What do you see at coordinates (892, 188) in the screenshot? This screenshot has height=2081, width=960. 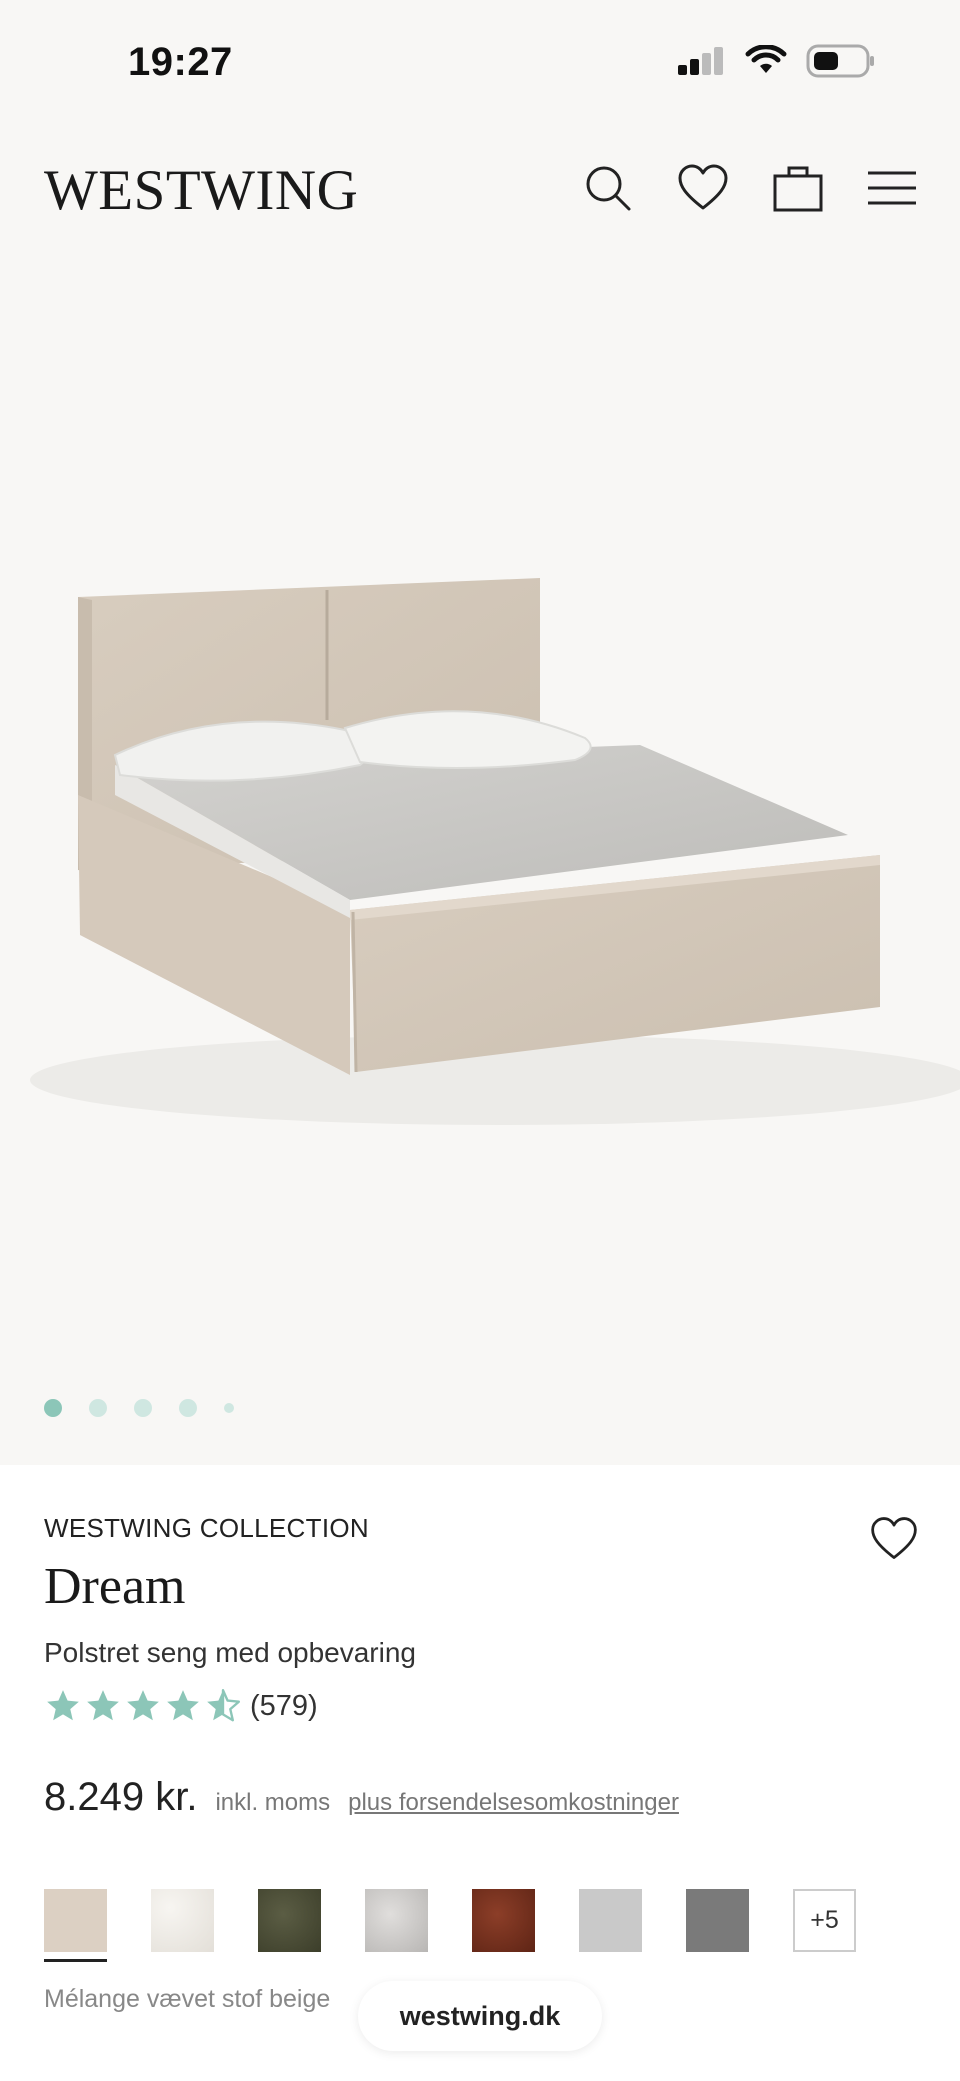 I see `menu-icon` at bounding box center [892, 188].